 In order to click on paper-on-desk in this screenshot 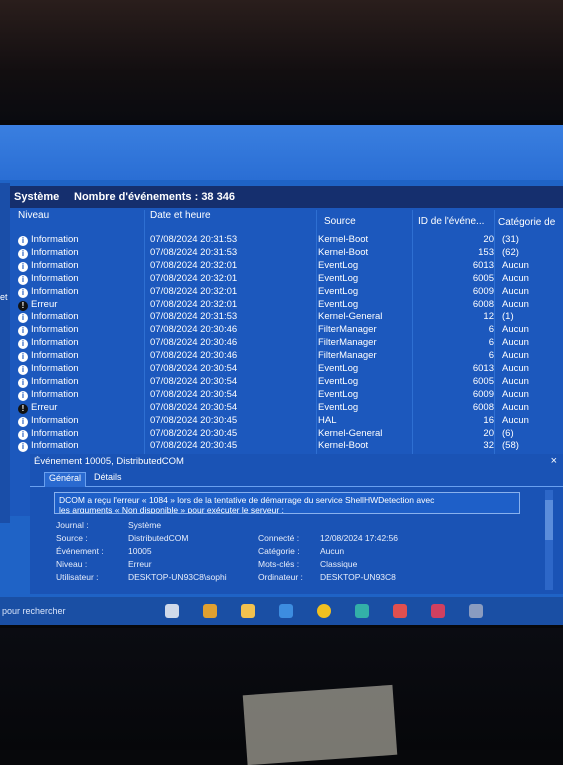, I will do `click(320, 724)`.